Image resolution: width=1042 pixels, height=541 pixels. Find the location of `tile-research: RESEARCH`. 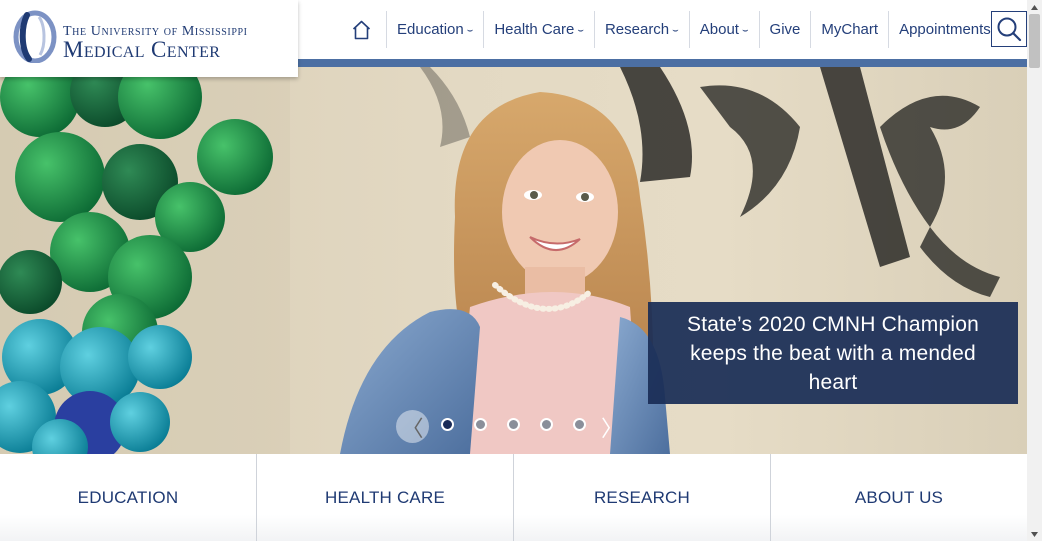

tile-research: RESEARCH is located at coordinates (642, 497).